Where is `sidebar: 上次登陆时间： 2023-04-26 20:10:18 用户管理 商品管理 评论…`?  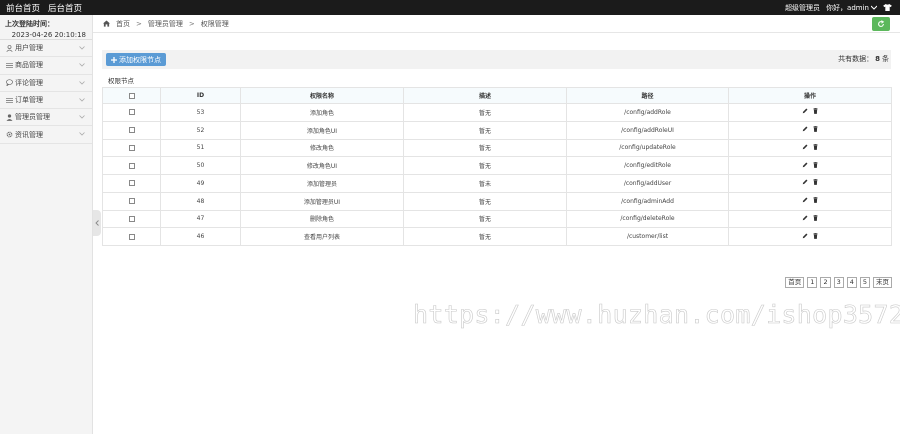 sidebar: 上次登陆时间： 2023-04-26 20:10:18 用户管理 商品管理 评论… is located at coordinates (46, 224).